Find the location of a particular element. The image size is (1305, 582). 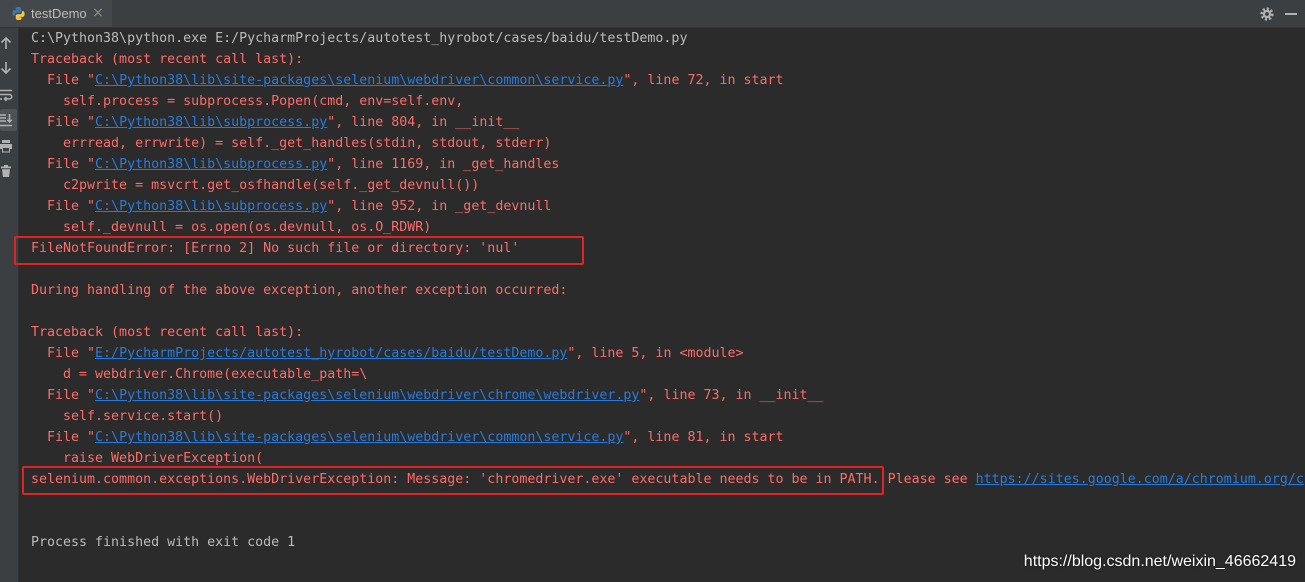

arrow-down-icon is located at coordinates (6, 68).